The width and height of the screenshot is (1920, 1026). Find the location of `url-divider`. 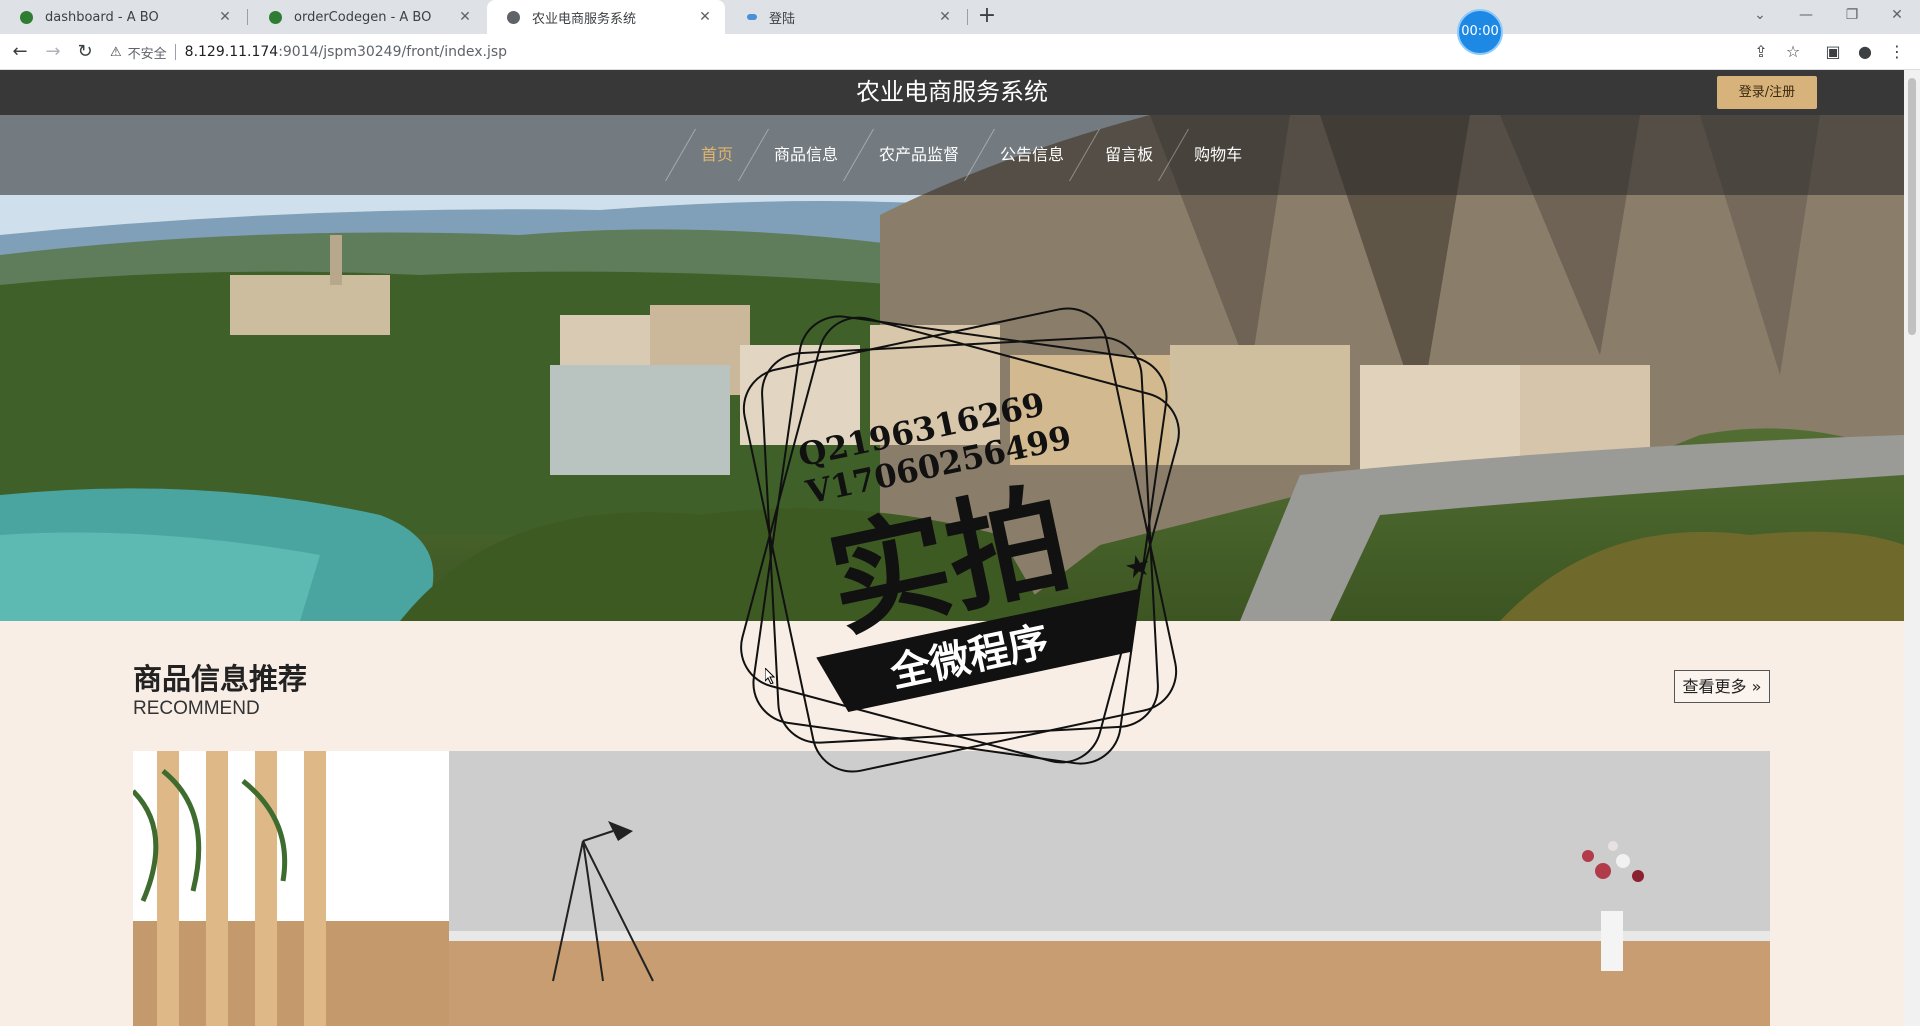

url-divider is located at coordinates (175, 52).